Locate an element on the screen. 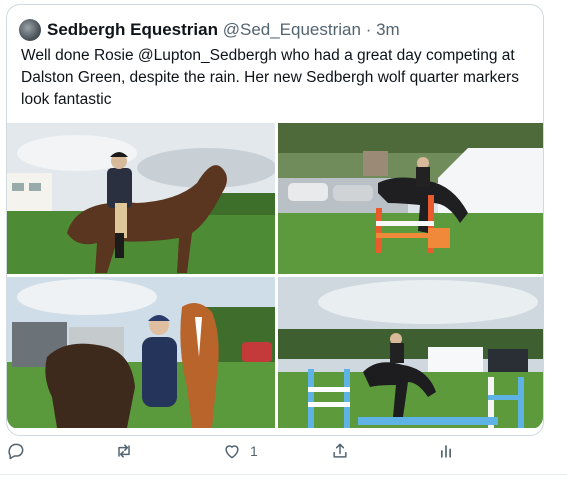  analytics-icon is located at coordinates (446, 451).